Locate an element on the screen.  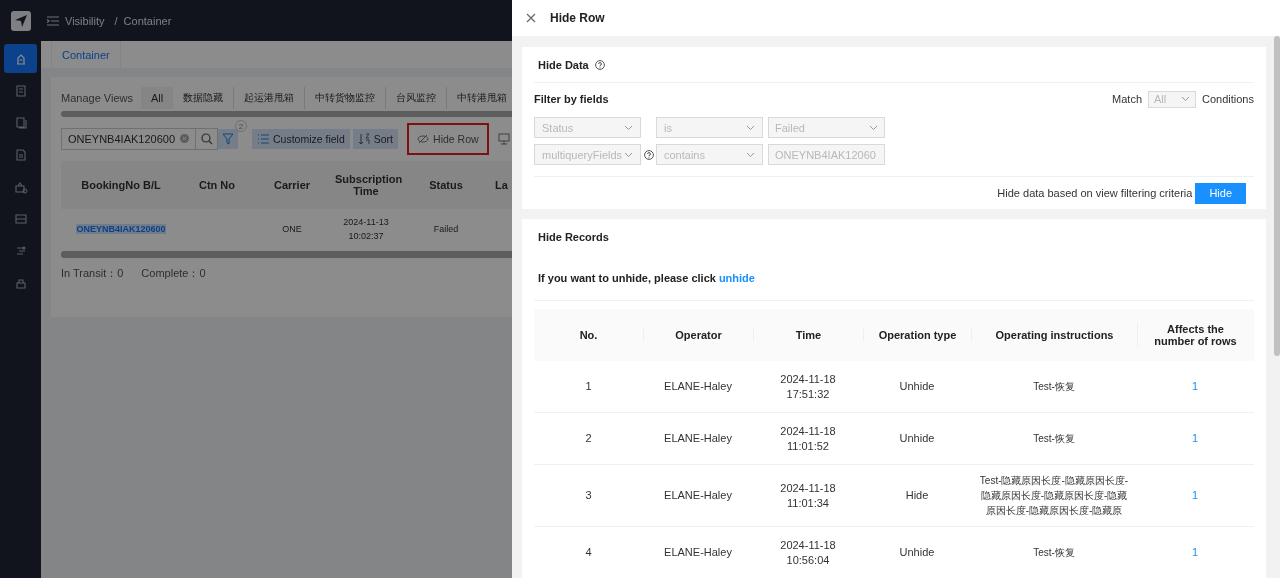
table-cell-text: 2024-11-13 10:02:37 is located at coordinates (366, 229).